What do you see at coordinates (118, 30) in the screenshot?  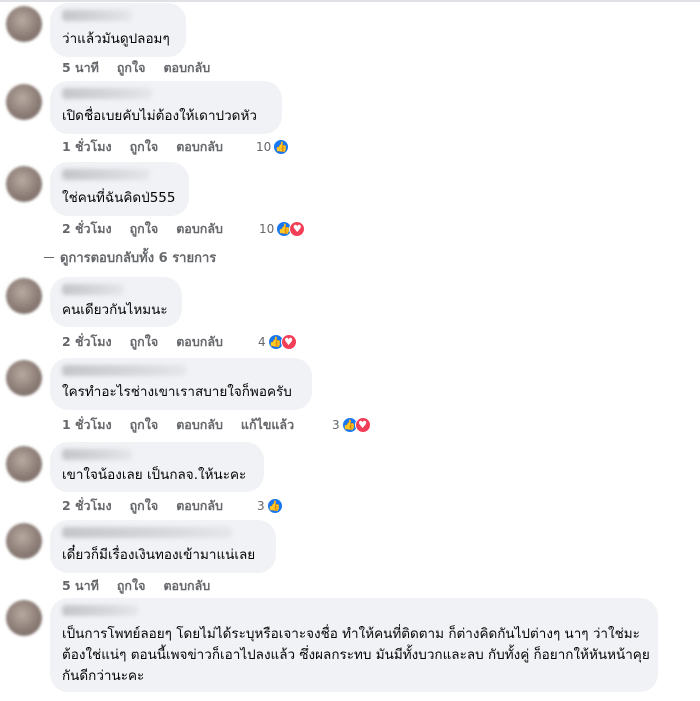 I see `comment-bubble: ว่าแล้วมันดูปลอมๆ` at bounding box center [118, 30].